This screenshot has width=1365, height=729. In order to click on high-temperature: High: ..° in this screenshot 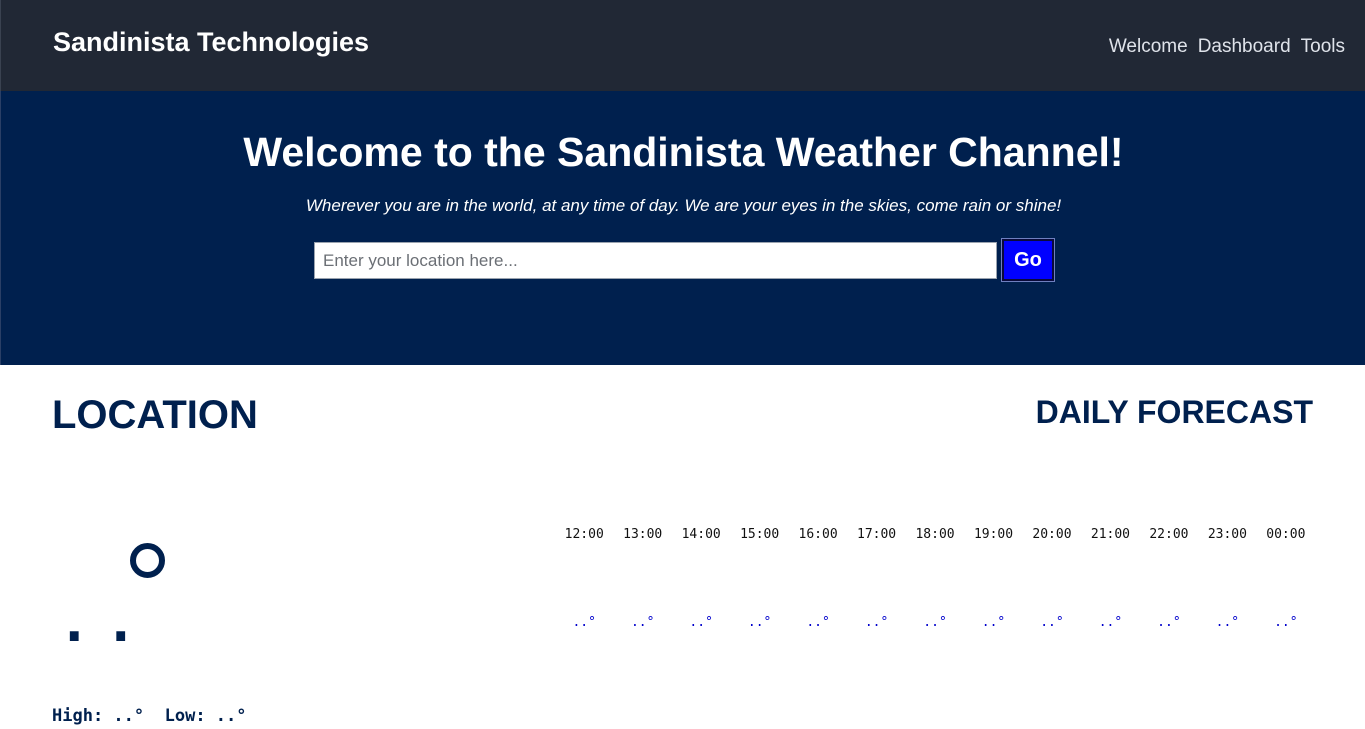, I will do `click(98, 716)`.